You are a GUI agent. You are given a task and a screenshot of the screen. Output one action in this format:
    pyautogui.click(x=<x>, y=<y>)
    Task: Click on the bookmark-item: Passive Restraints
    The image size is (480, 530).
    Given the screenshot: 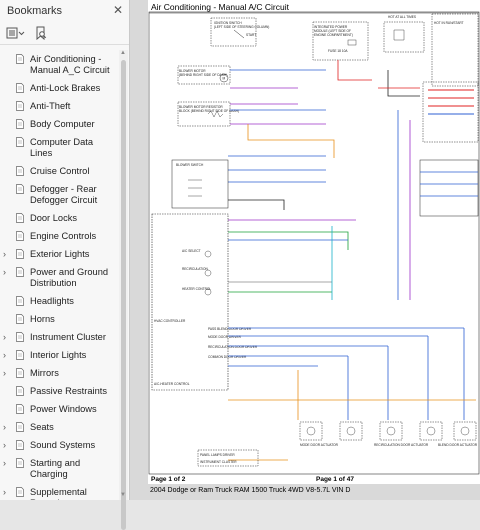 What is the action you would take?
    pyautogui.click(x=59, y=391)
    